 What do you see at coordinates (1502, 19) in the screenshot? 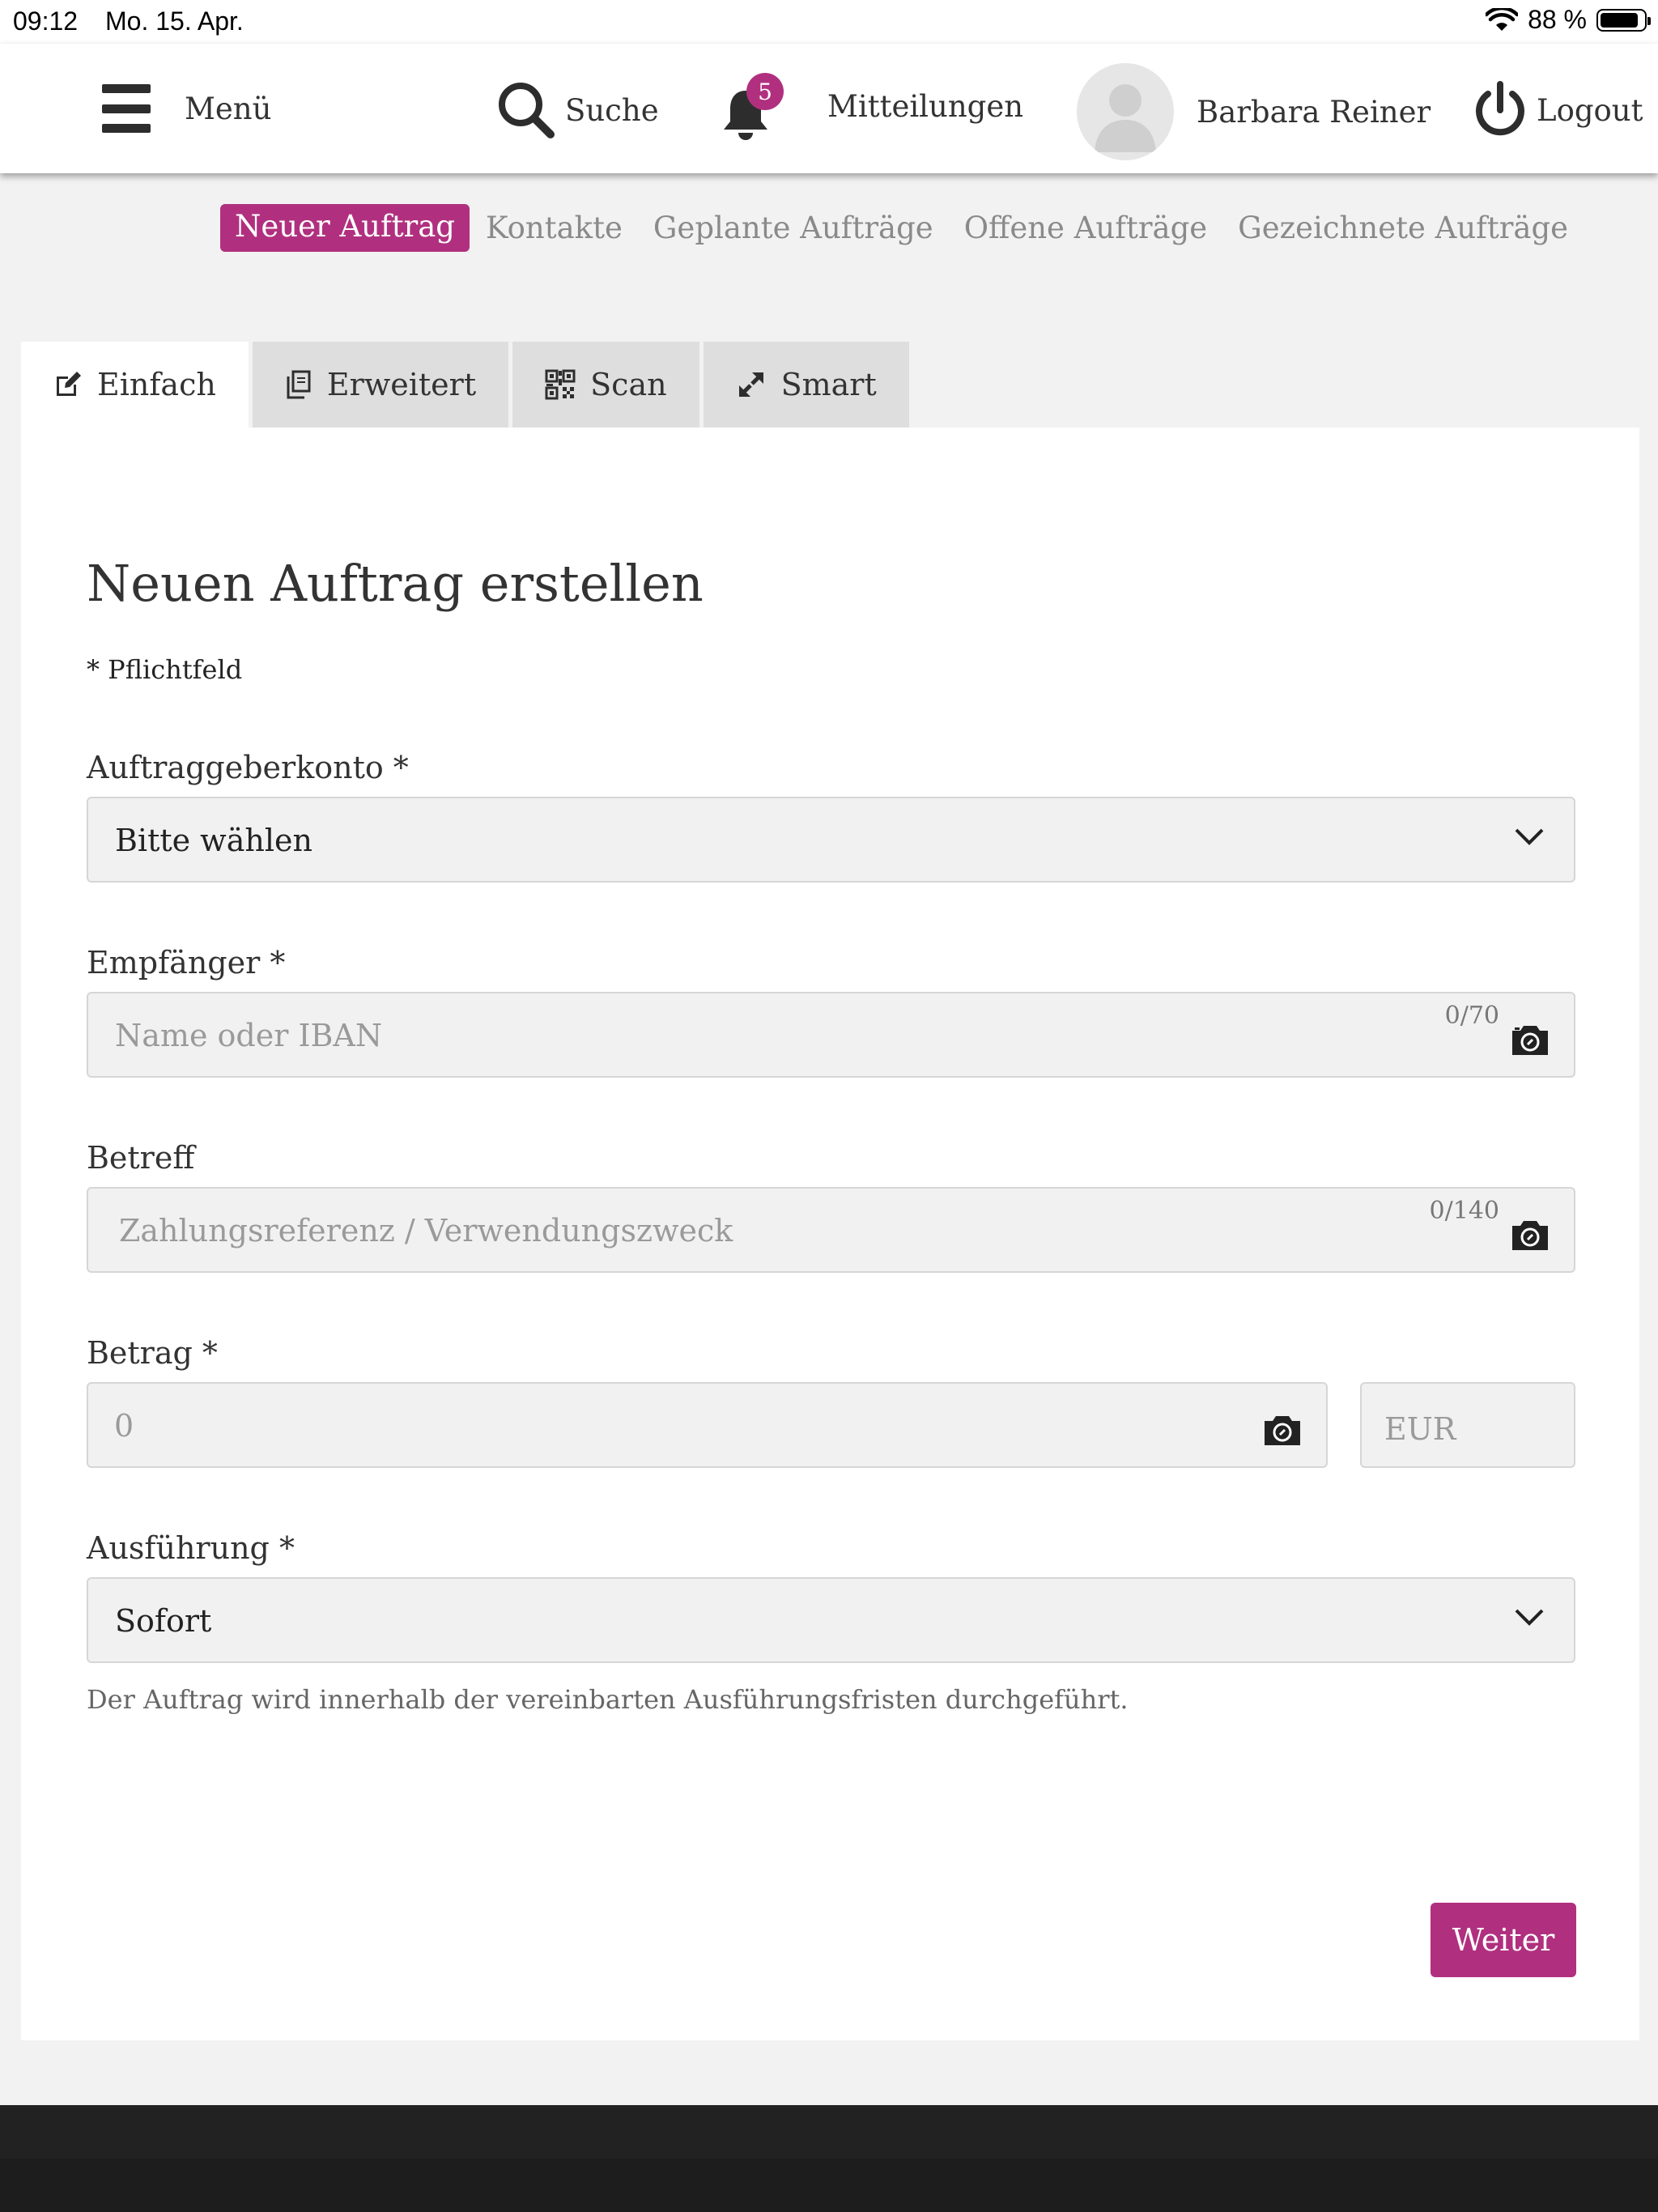
I see `wifi-icon` at bounding box center [1502, 19].